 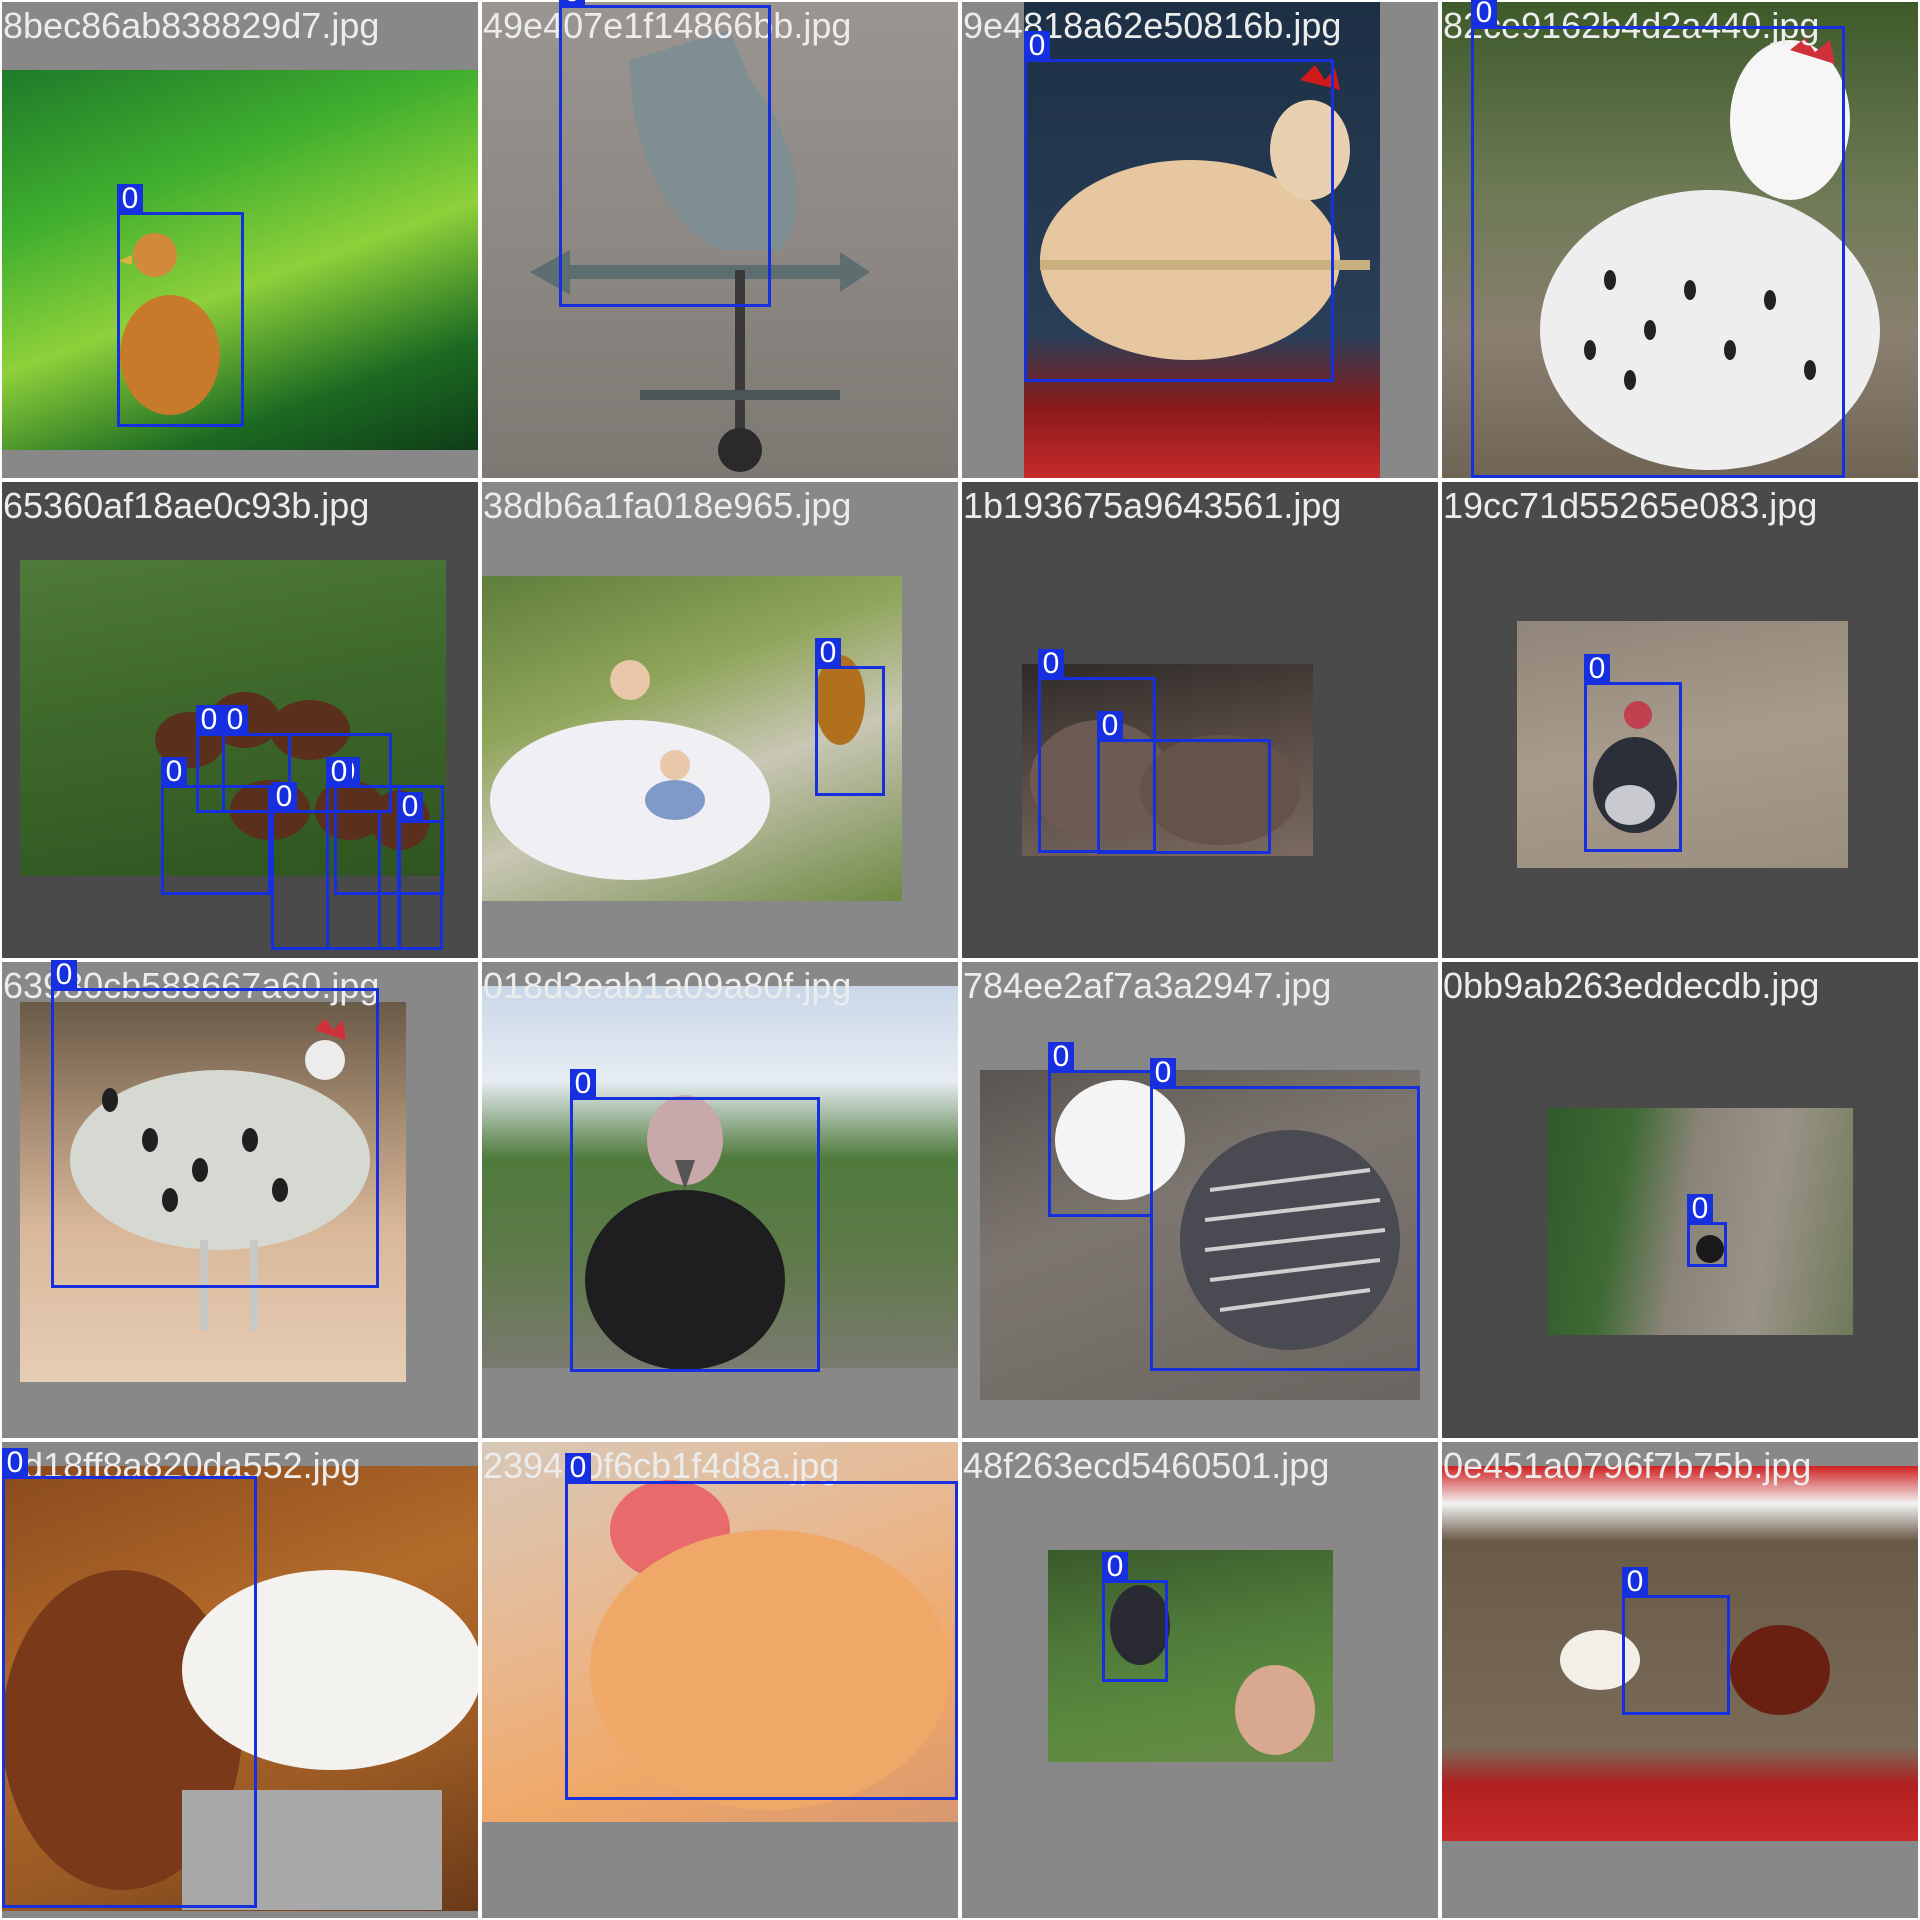 What do you see at coordinates (363, 853) in the screenshot?
I see `bbox-4-6: 0` at bounding box center [363, 853].